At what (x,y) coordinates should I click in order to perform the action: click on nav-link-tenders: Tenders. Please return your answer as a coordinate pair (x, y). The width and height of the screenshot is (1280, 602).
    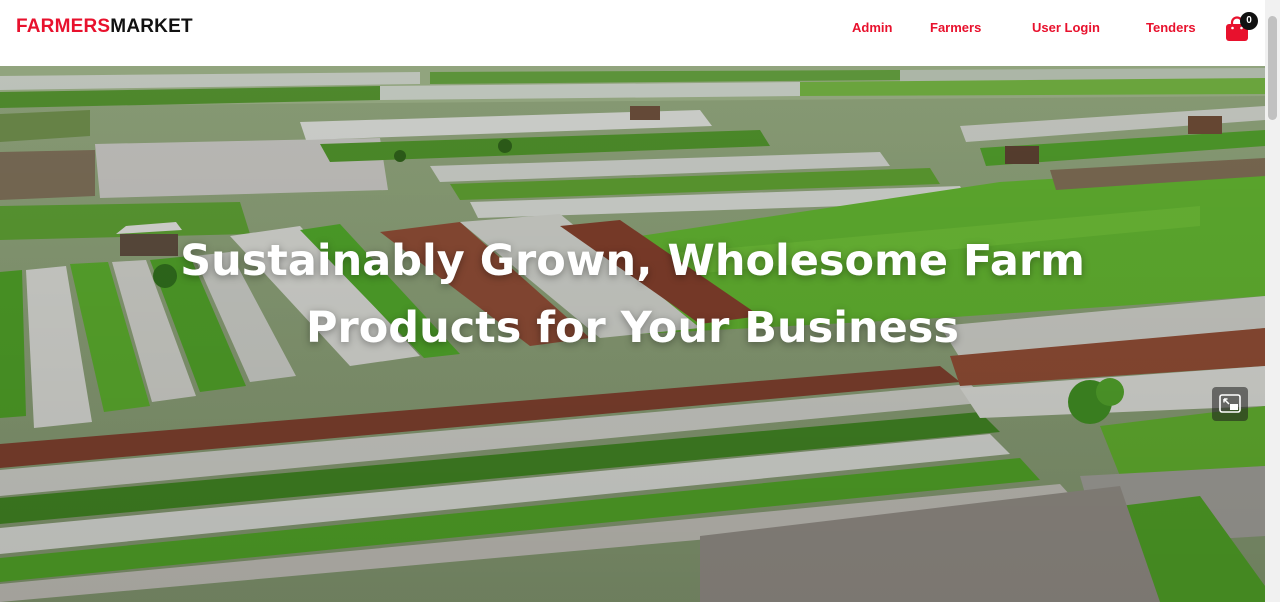
    Looking at the image, I should click on (1171, 28).